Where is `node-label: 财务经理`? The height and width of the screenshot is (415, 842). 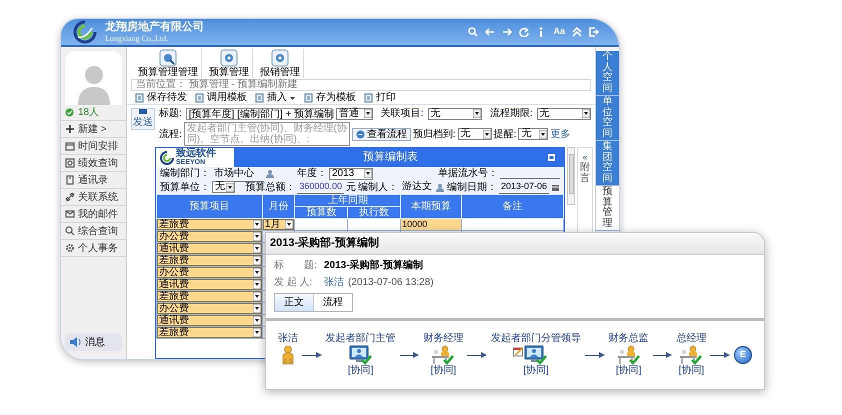 node-label: 财务经理 is located at coordinates (443, 339).